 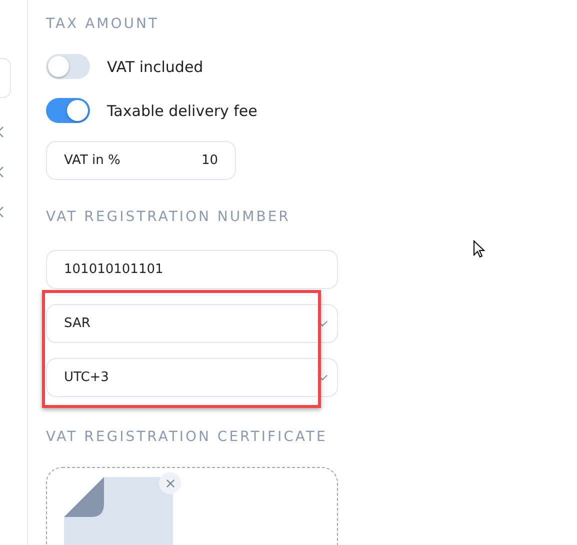 What do you see at coordinates (155, 67) in the screenshot?
I see `toggle-label: VAT included` at bounding box center [155, 67].